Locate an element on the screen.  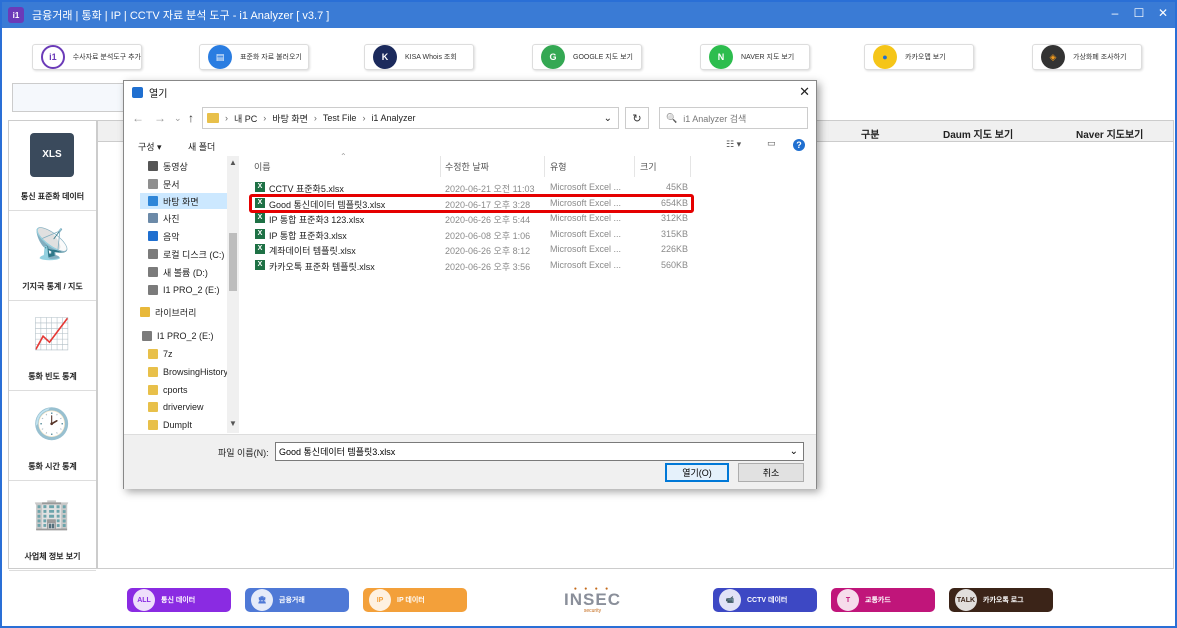
organize-button: 구성 ▾ is located at coordinates (150, 146).